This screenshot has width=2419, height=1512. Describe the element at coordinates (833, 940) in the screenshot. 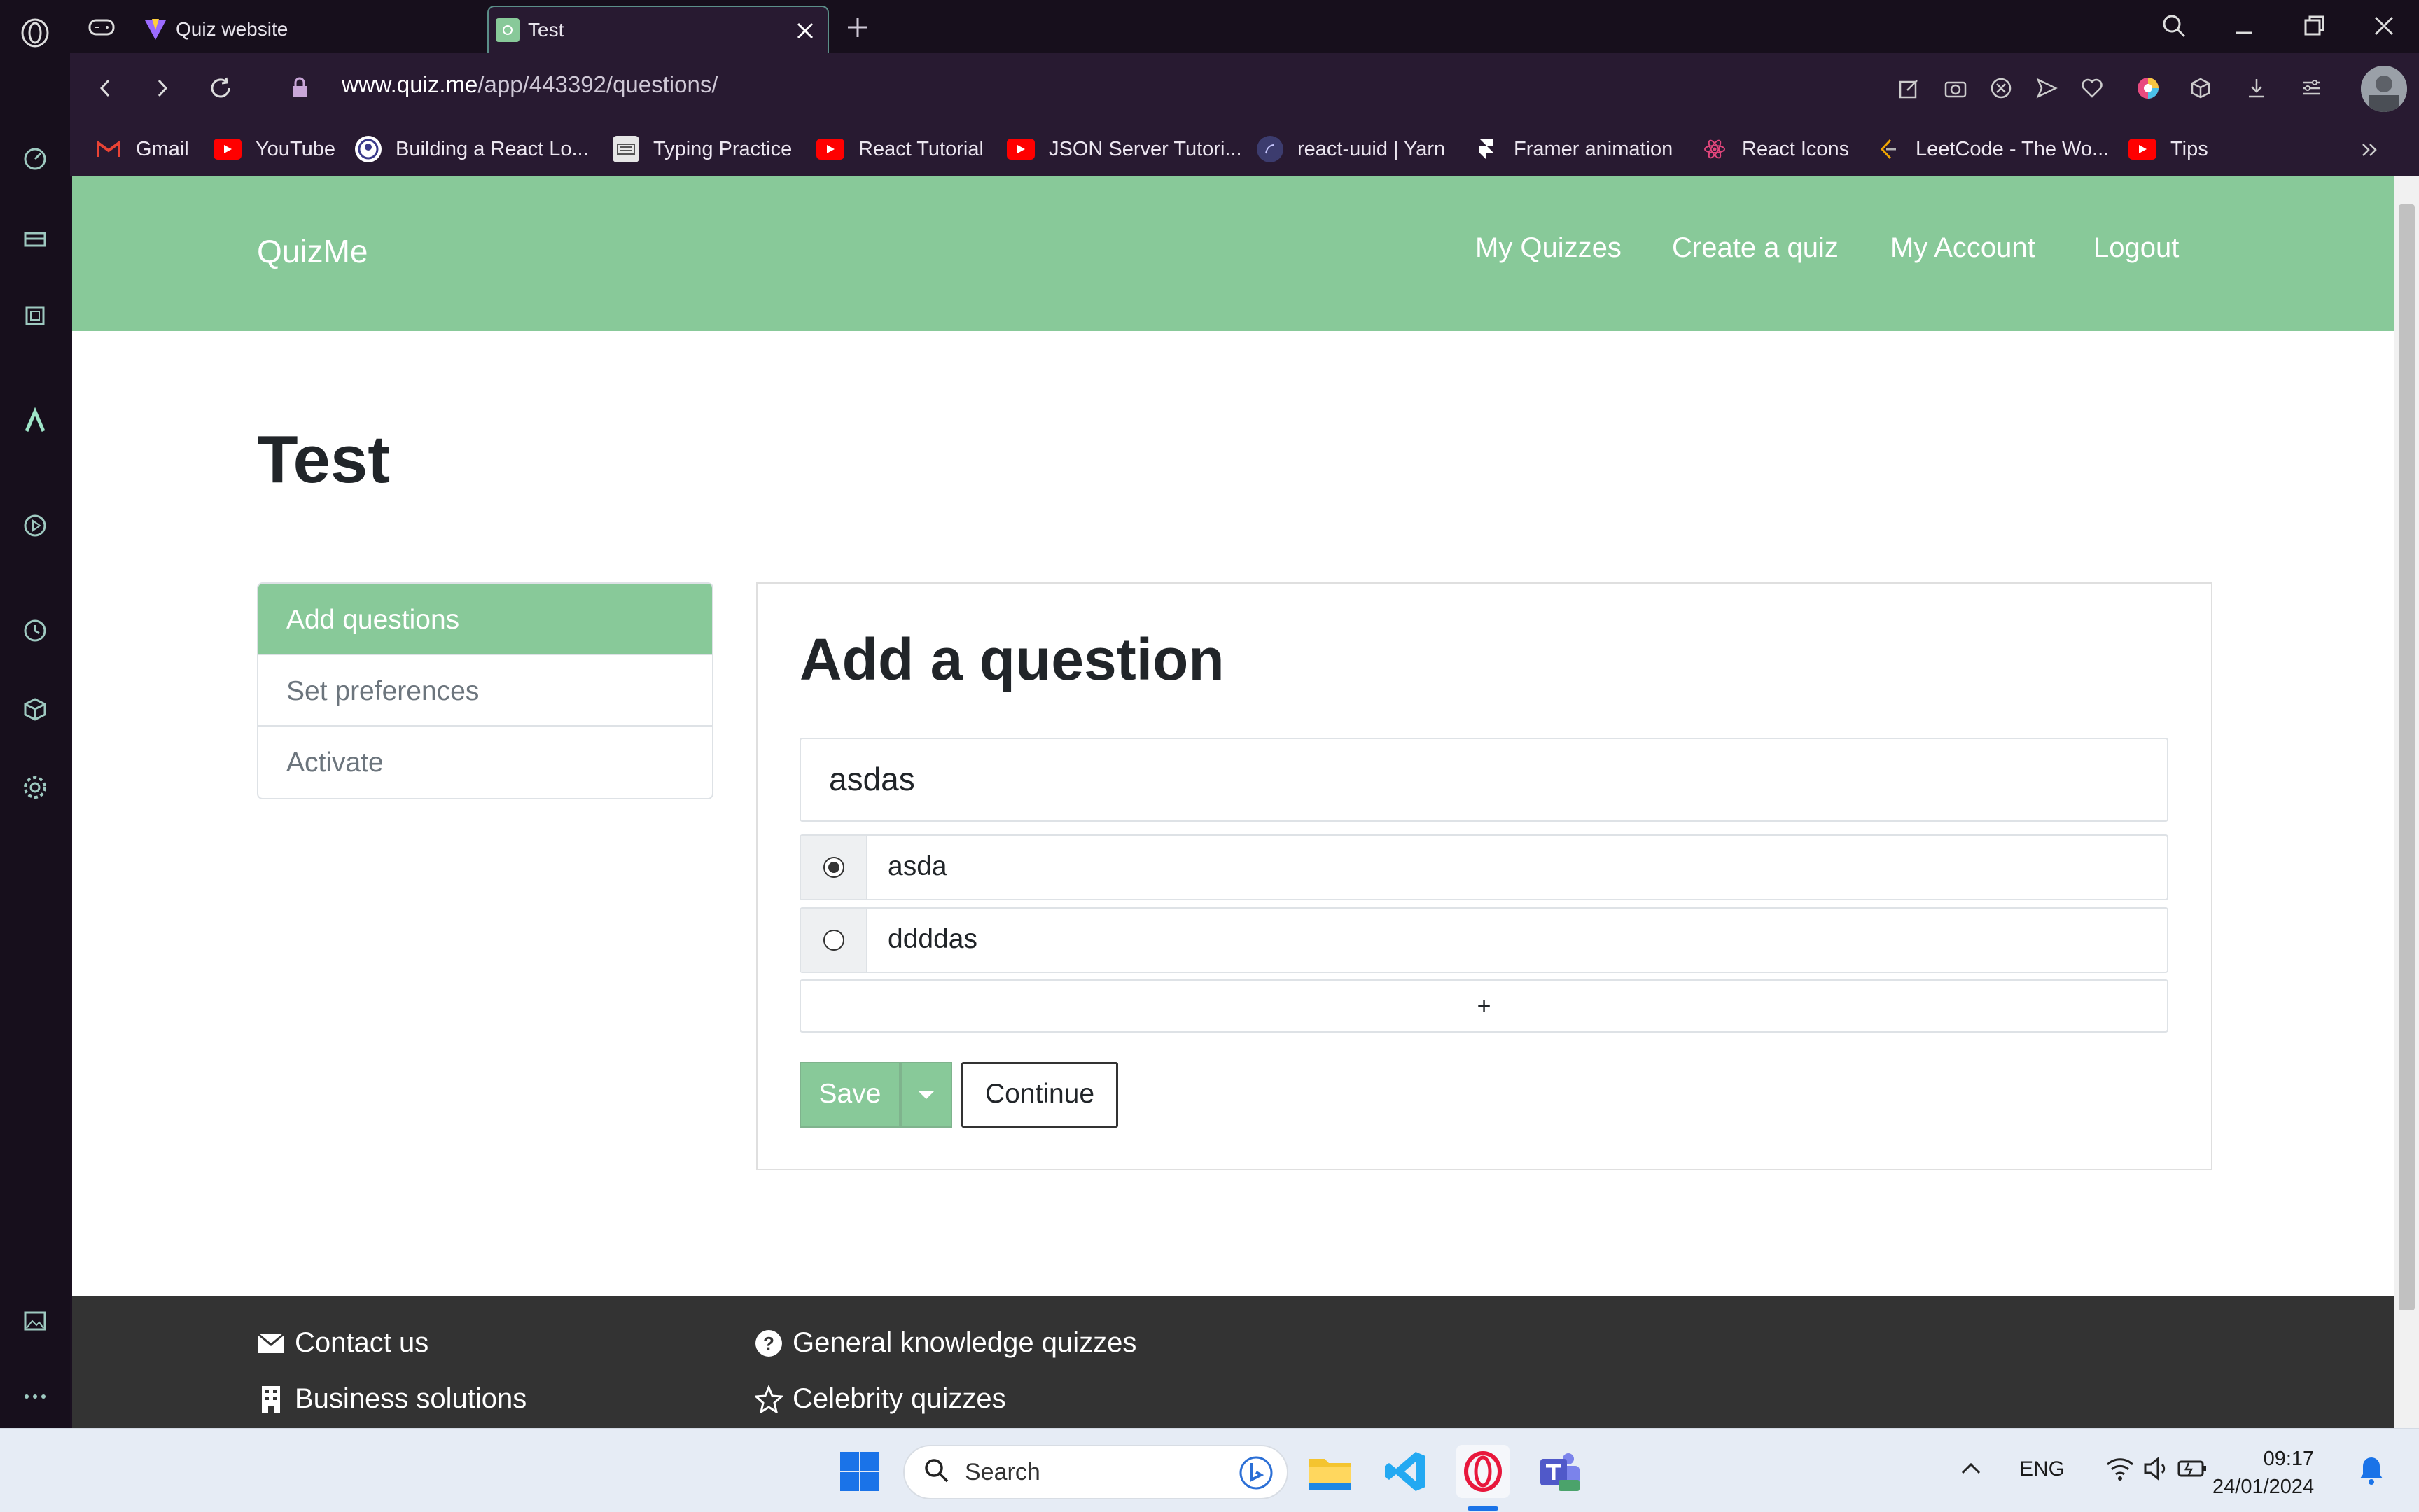

I see `answer-radio` at that location.